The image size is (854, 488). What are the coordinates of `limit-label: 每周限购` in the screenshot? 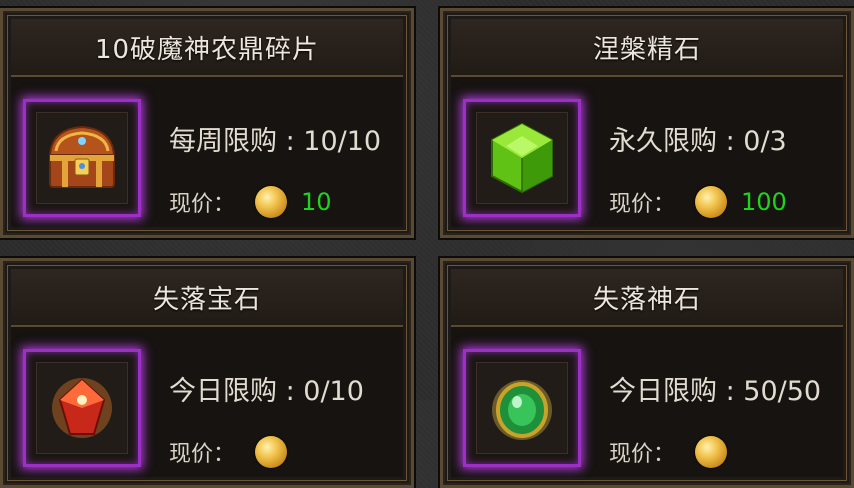 It's located at (223, 141).